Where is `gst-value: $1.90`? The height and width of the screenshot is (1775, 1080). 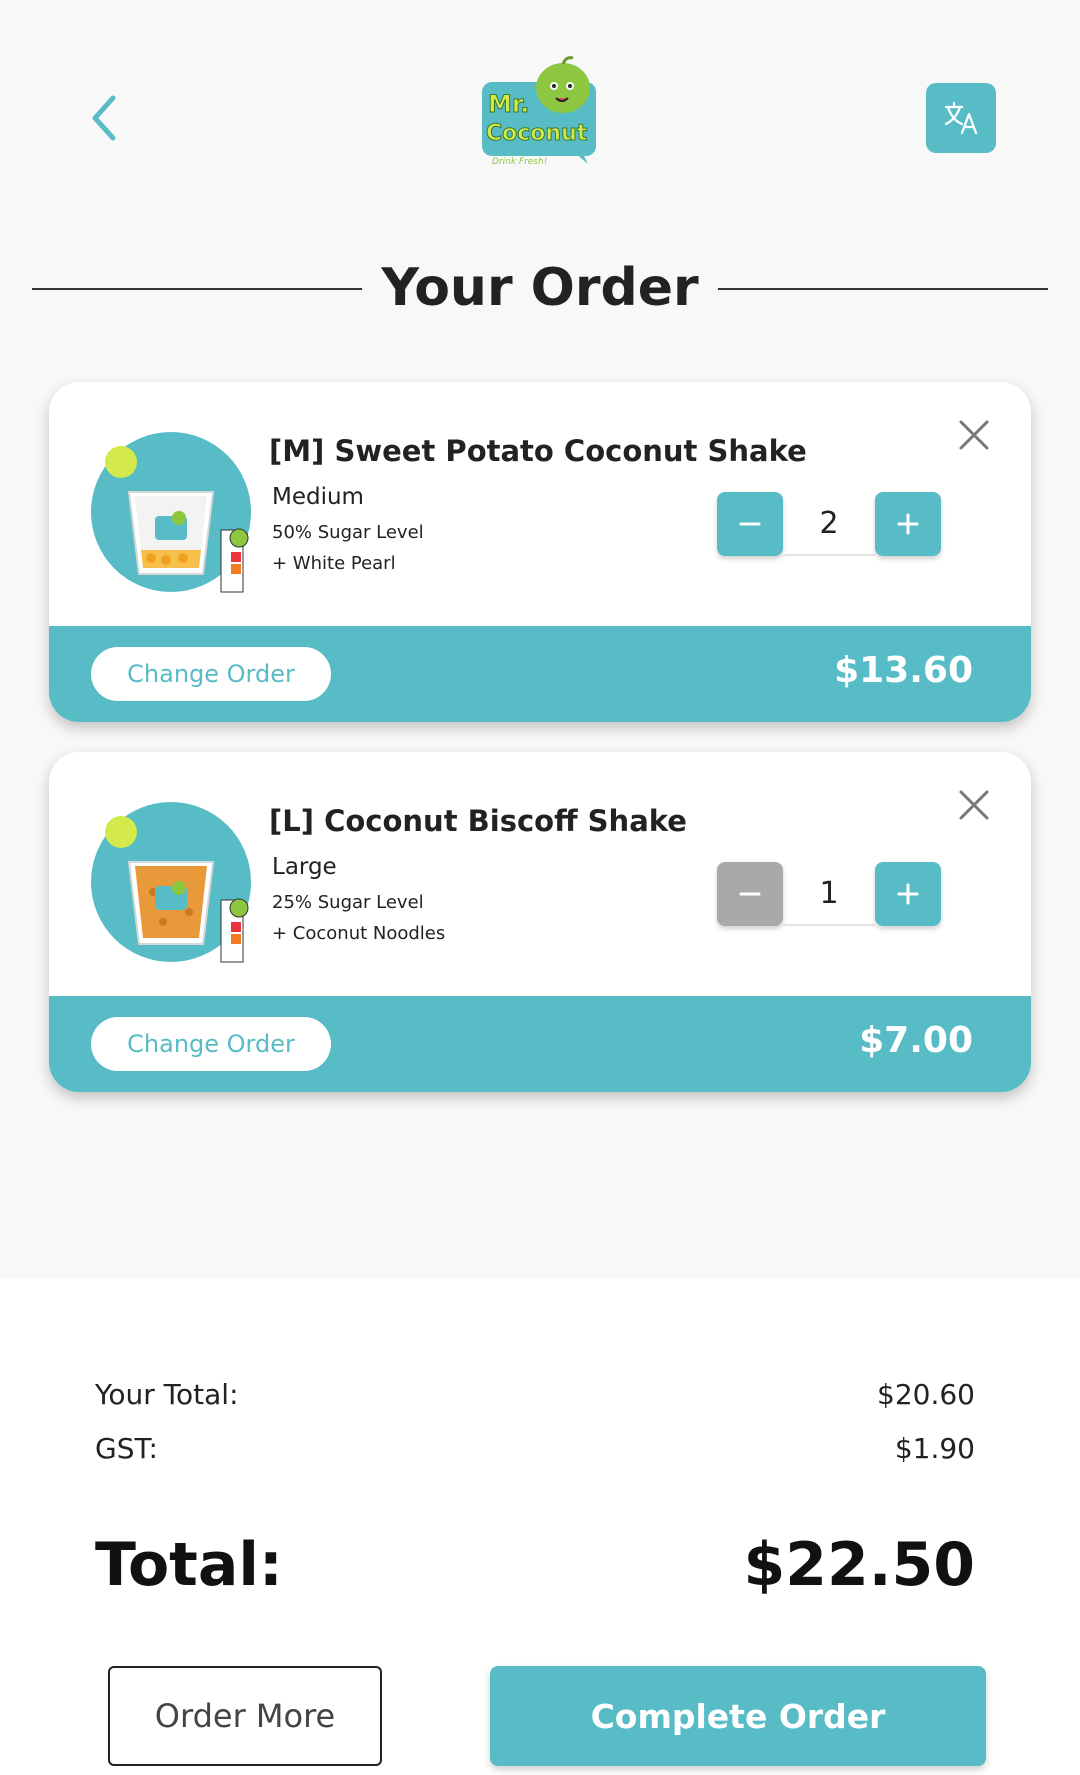
gst-value: $1.90 is located at coordinates (934, 1448).